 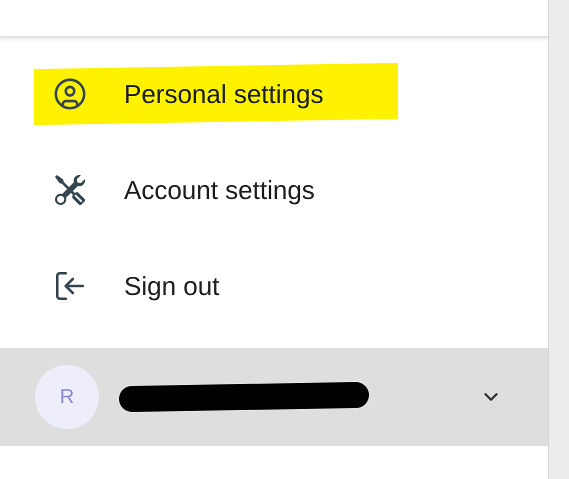 What do you see at coordinates (70, 286) in the screenshot?
I see `sign-out-icon` at bounding box center [70, 286].